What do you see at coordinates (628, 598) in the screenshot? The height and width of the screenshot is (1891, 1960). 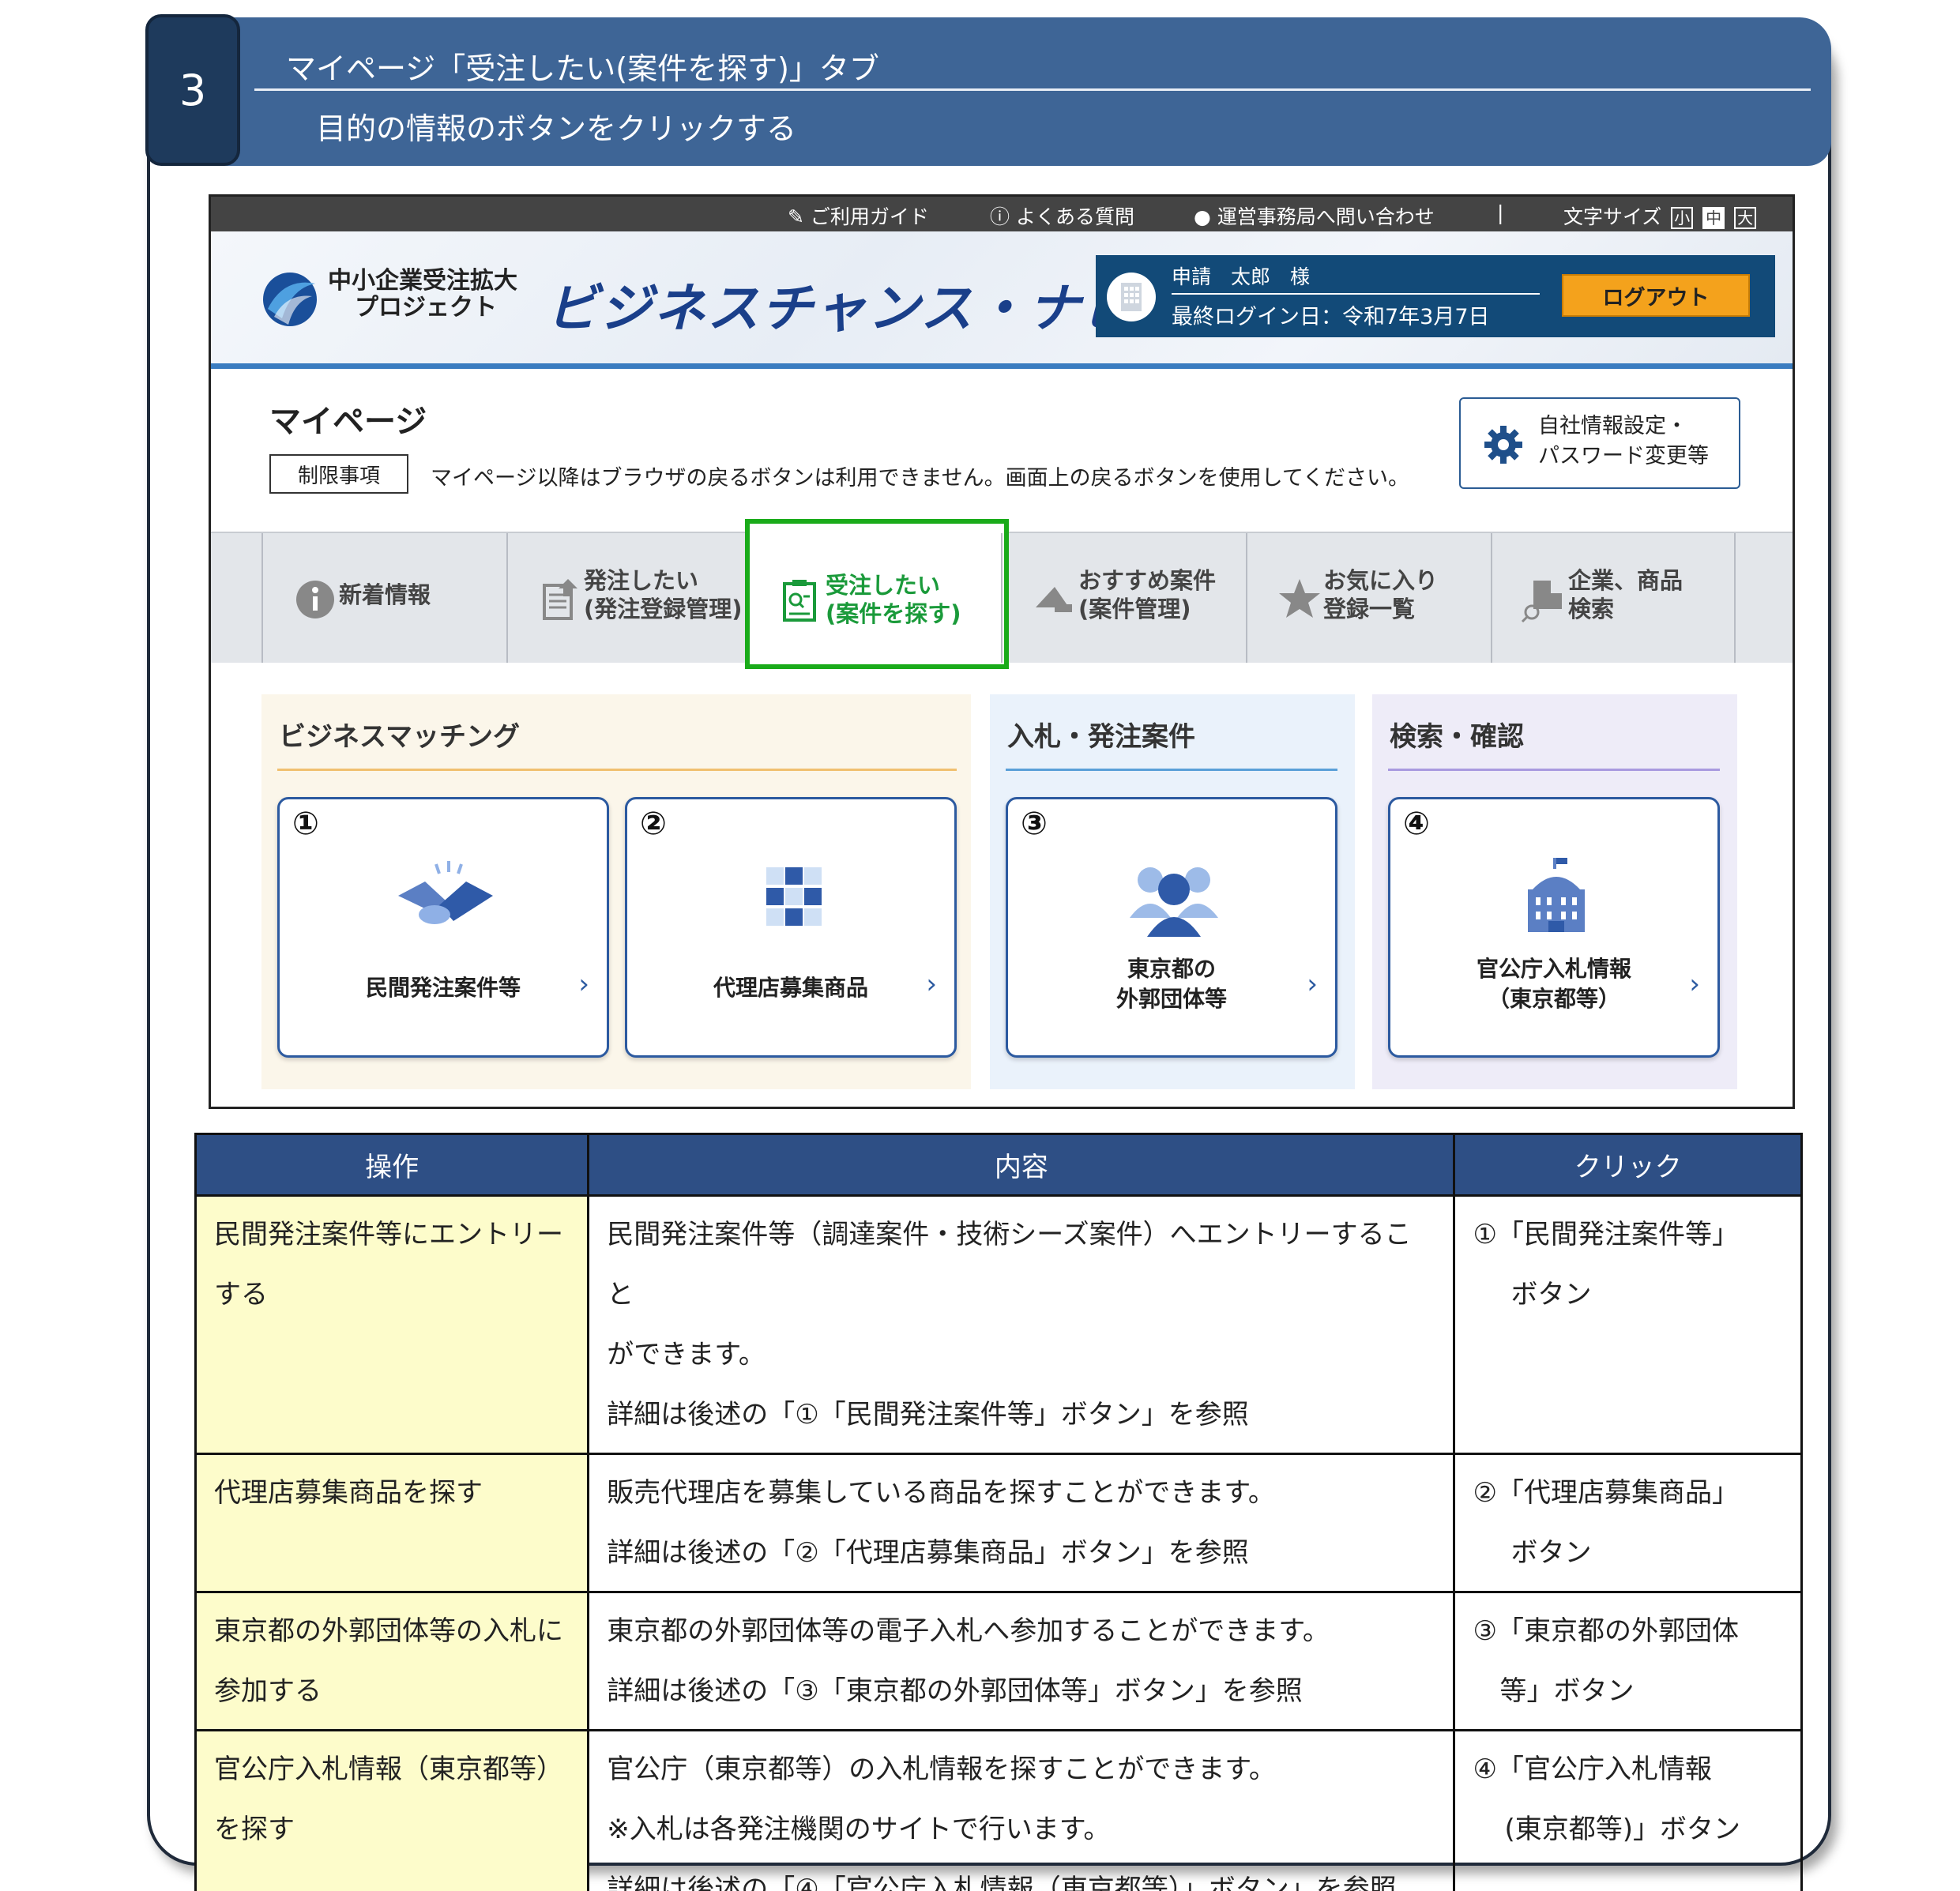 I see `tab-order: 発注したい (発注登録管理)` at bounding box center [628, 598].